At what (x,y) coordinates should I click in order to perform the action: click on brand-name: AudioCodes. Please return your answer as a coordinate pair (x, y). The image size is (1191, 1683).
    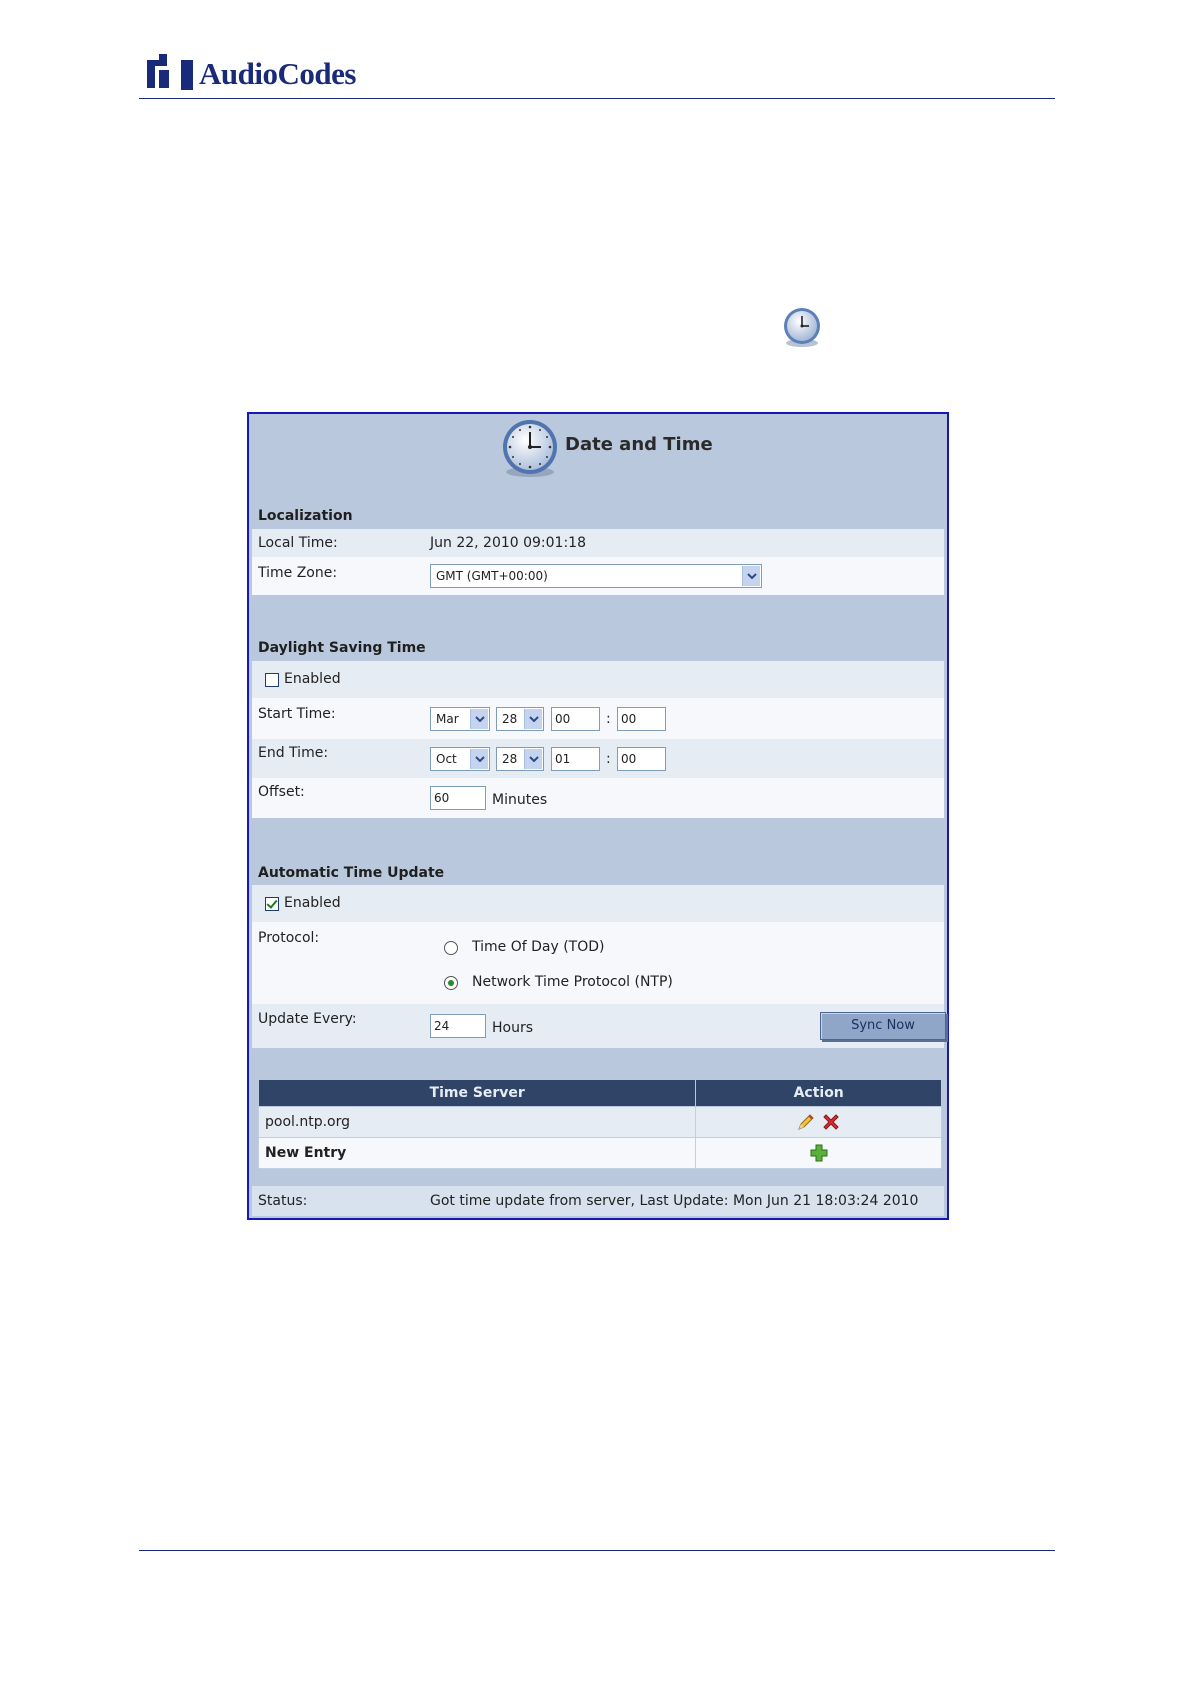
    Looking at the image, I should click on (277, 73).